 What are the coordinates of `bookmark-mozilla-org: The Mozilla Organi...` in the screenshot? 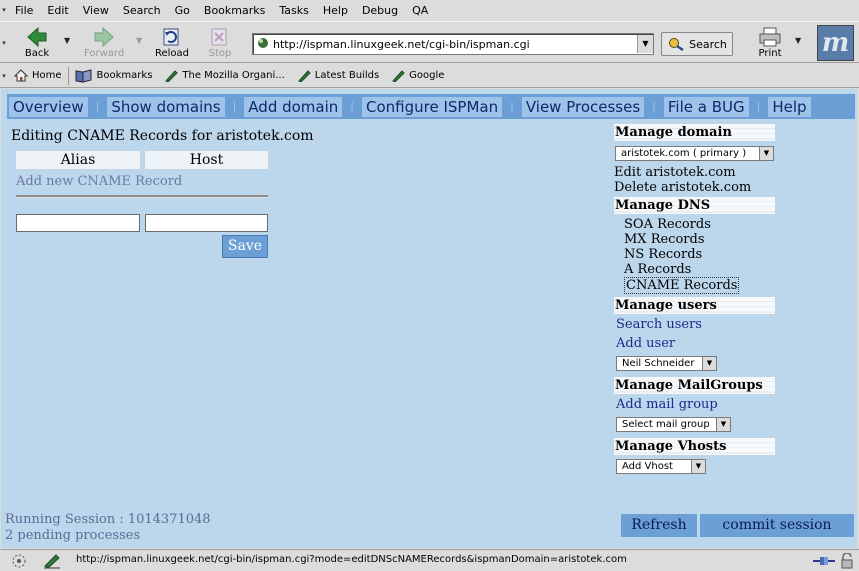 It's located at (224, 75).